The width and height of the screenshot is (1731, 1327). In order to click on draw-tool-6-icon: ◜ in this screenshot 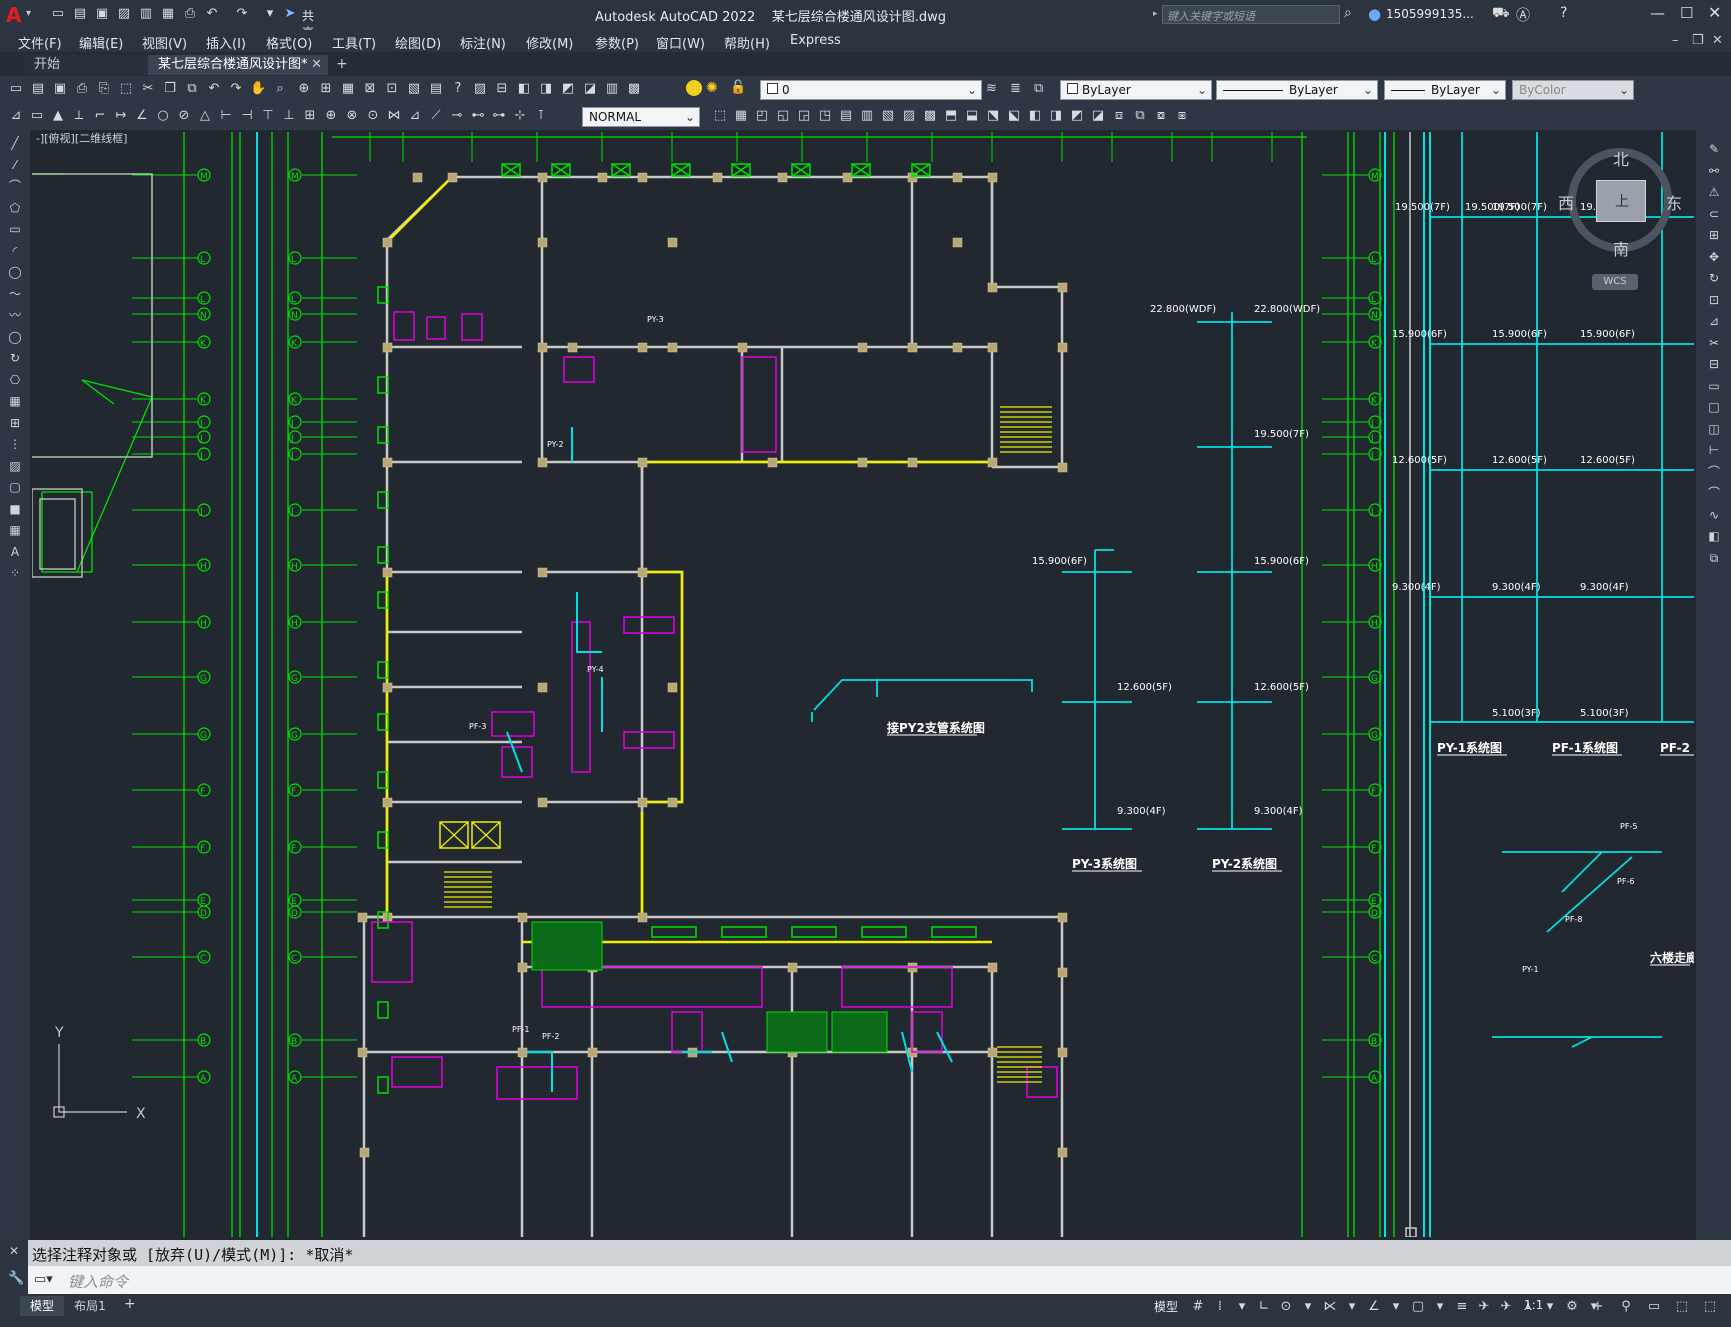, I will do `click(15, 251)`.